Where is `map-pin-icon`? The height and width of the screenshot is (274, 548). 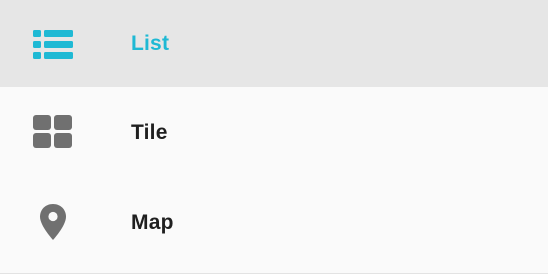 map-pin-icon is located at coordinates (53, 222).